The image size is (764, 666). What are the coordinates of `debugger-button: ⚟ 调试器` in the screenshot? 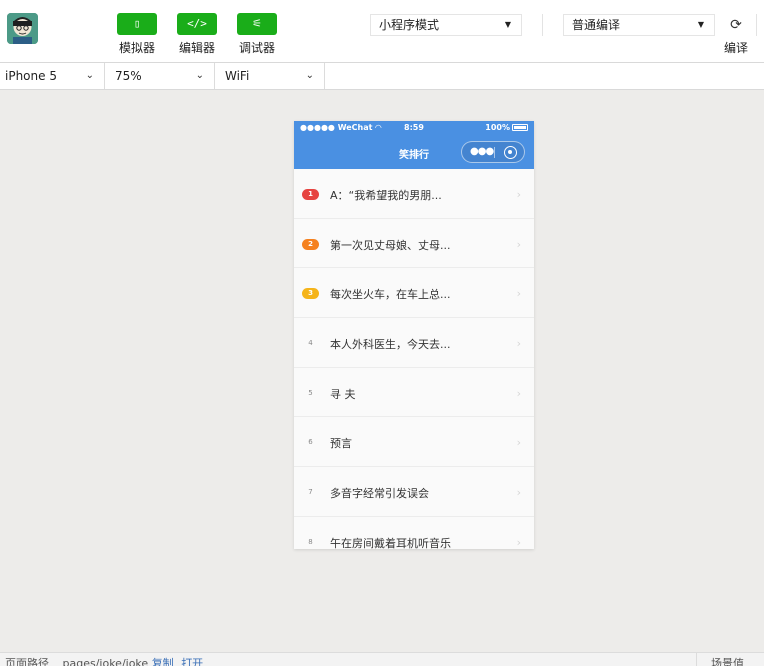 It's located at (257, 34).